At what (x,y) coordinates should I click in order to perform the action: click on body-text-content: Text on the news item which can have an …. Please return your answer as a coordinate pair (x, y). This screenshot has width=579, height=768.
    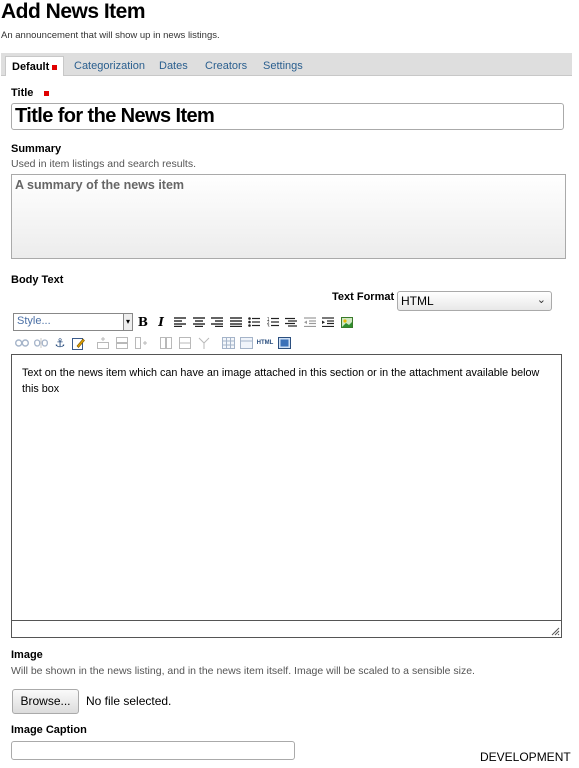
    Looking at the image, I should click on (286, 381).